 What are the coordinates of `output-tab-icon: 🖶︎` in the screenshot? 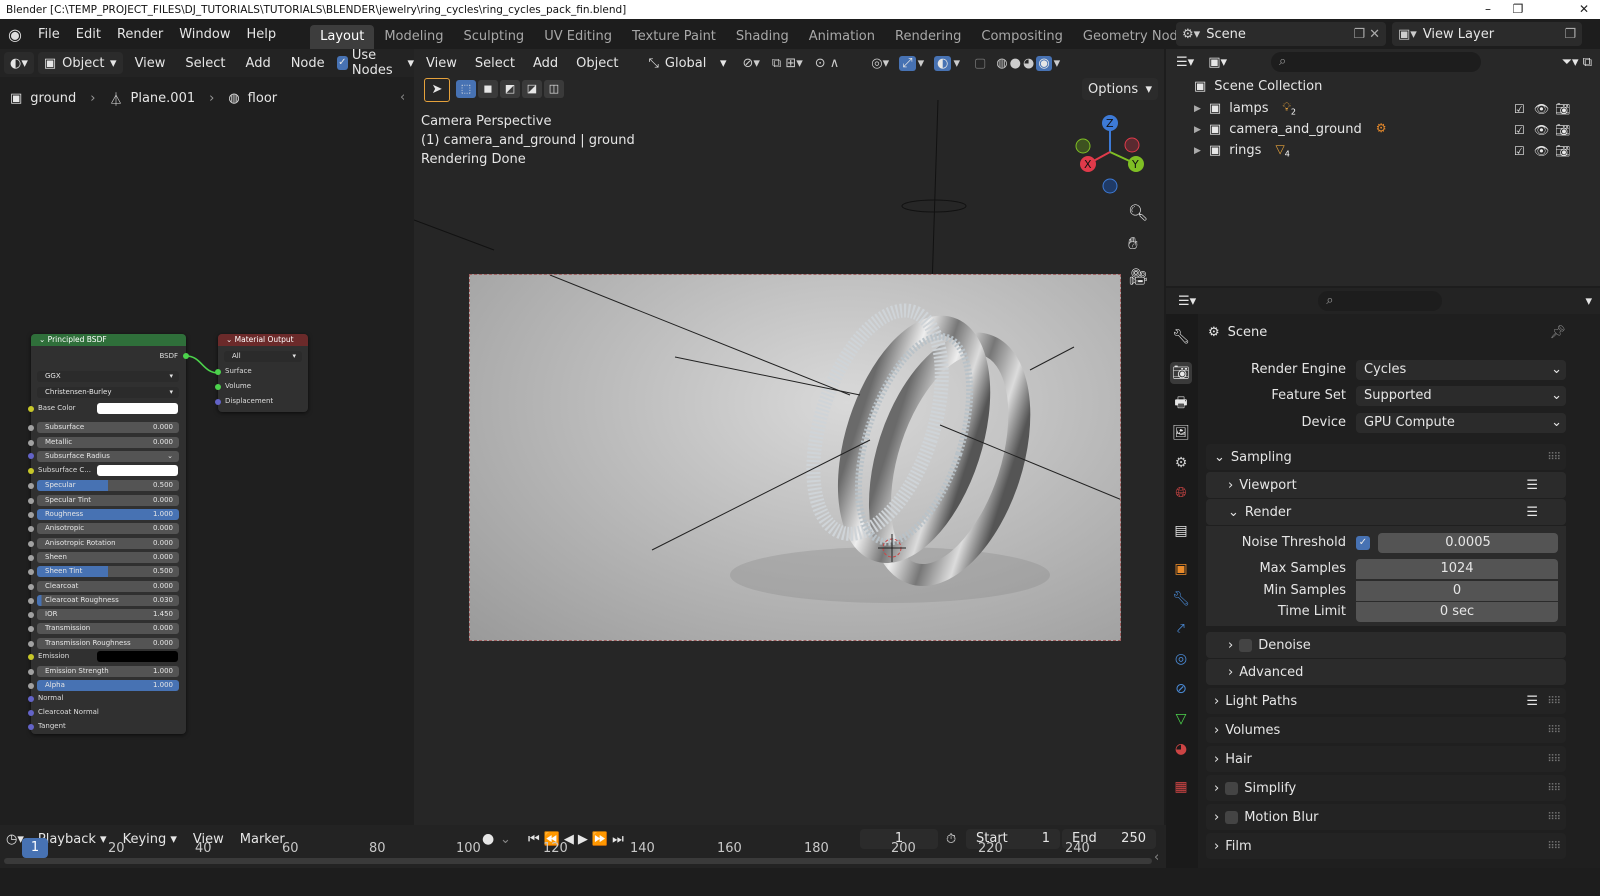 It's located at (1181, 403).